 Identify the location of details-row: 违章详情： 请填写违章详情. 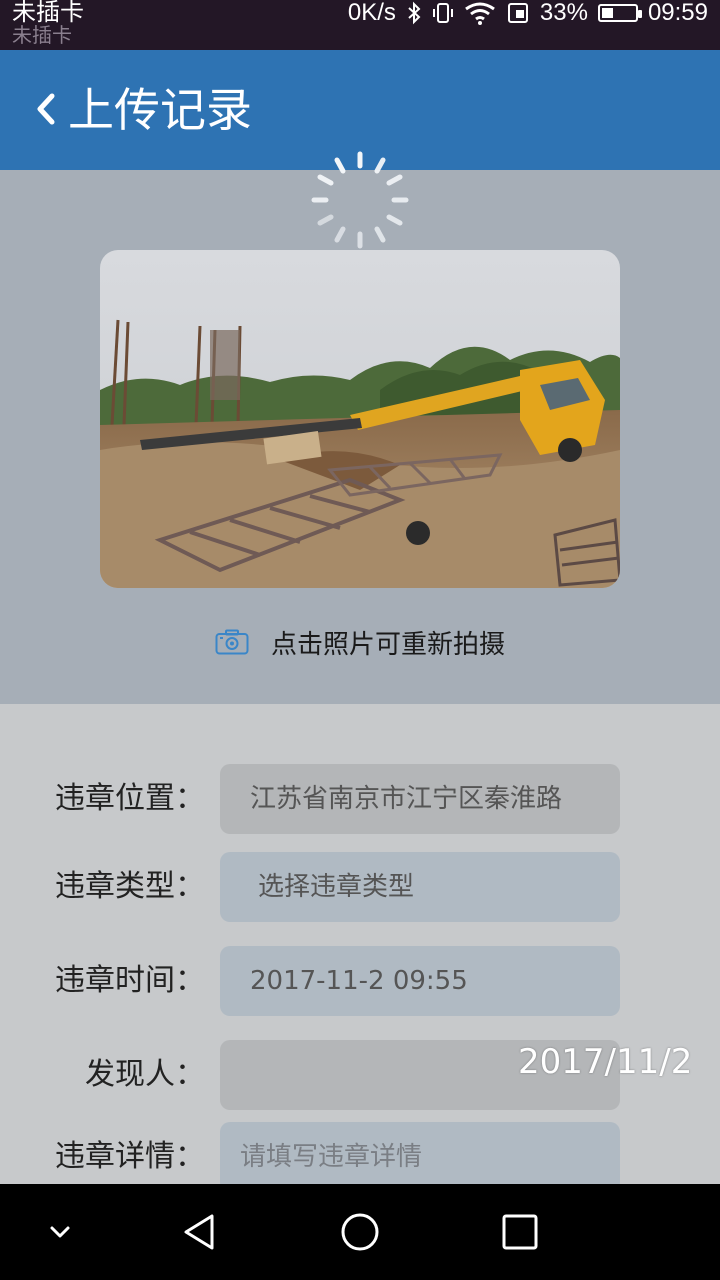
(360, 1157).